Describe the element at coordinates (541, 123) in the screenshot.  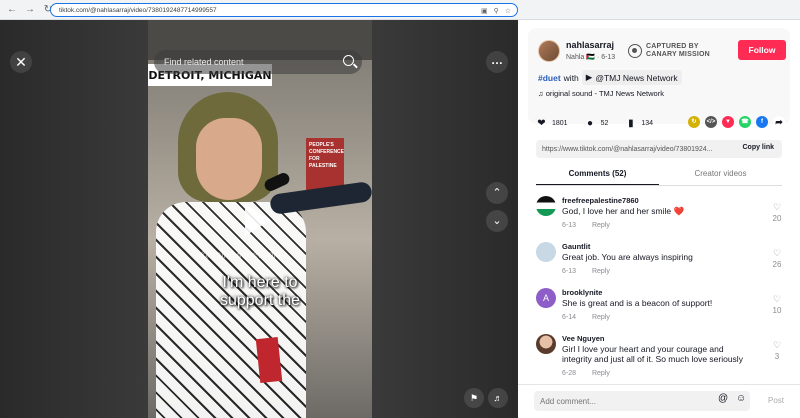
I see `heart-icon: ❤` at that location.